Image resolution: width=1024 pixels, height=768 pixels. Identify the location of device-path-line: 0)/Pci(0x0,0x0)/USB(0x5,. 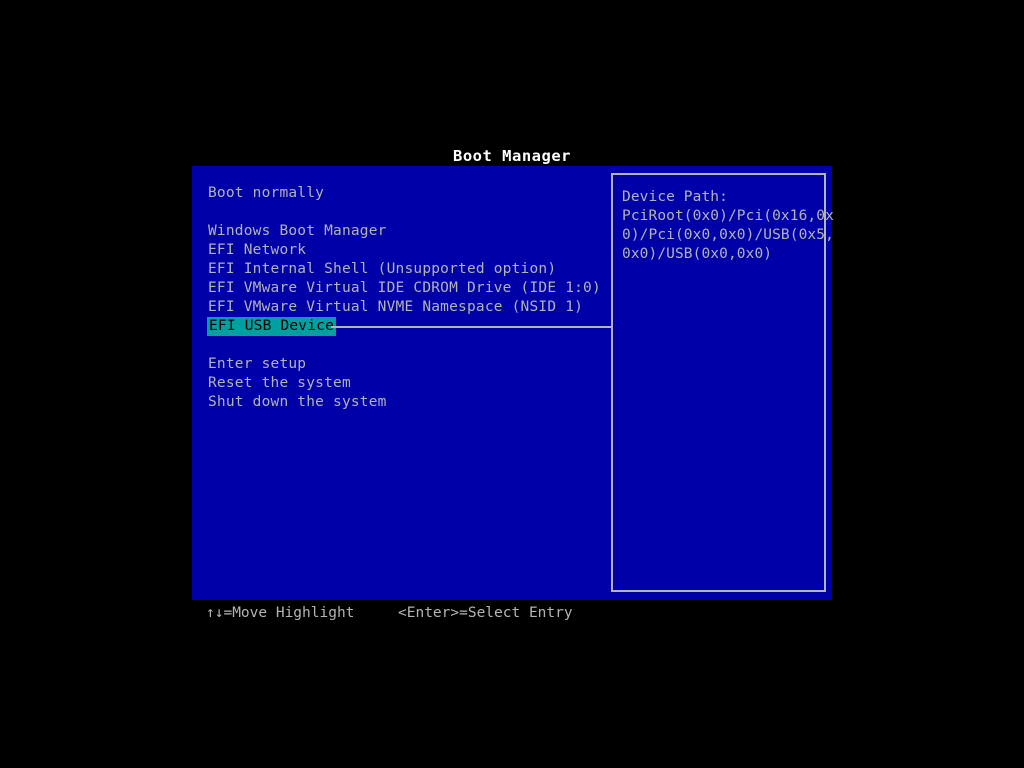
(728, 235).